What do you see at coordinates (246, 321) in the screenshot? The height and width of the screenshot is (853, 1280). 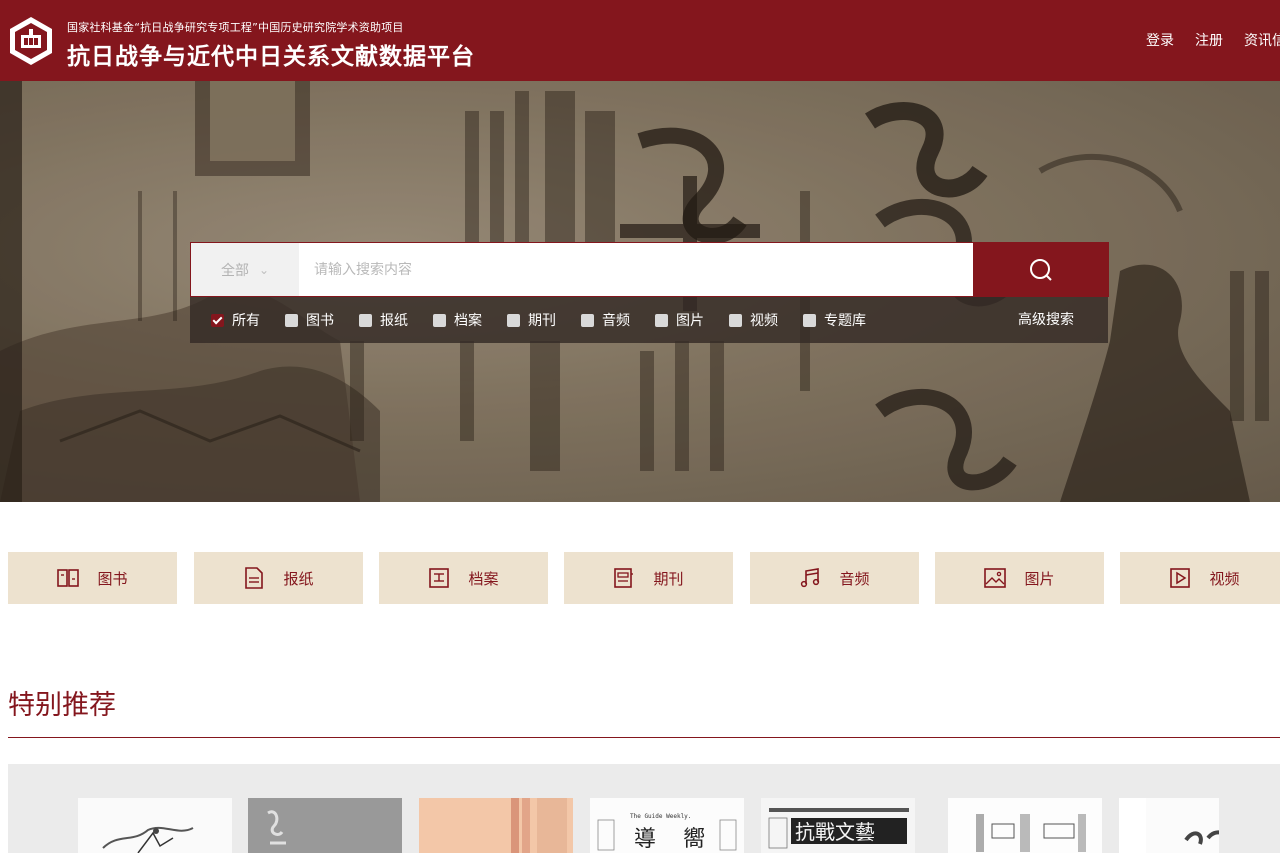 I see `filter-all-label: 所有` at bounding box center [246, 321].